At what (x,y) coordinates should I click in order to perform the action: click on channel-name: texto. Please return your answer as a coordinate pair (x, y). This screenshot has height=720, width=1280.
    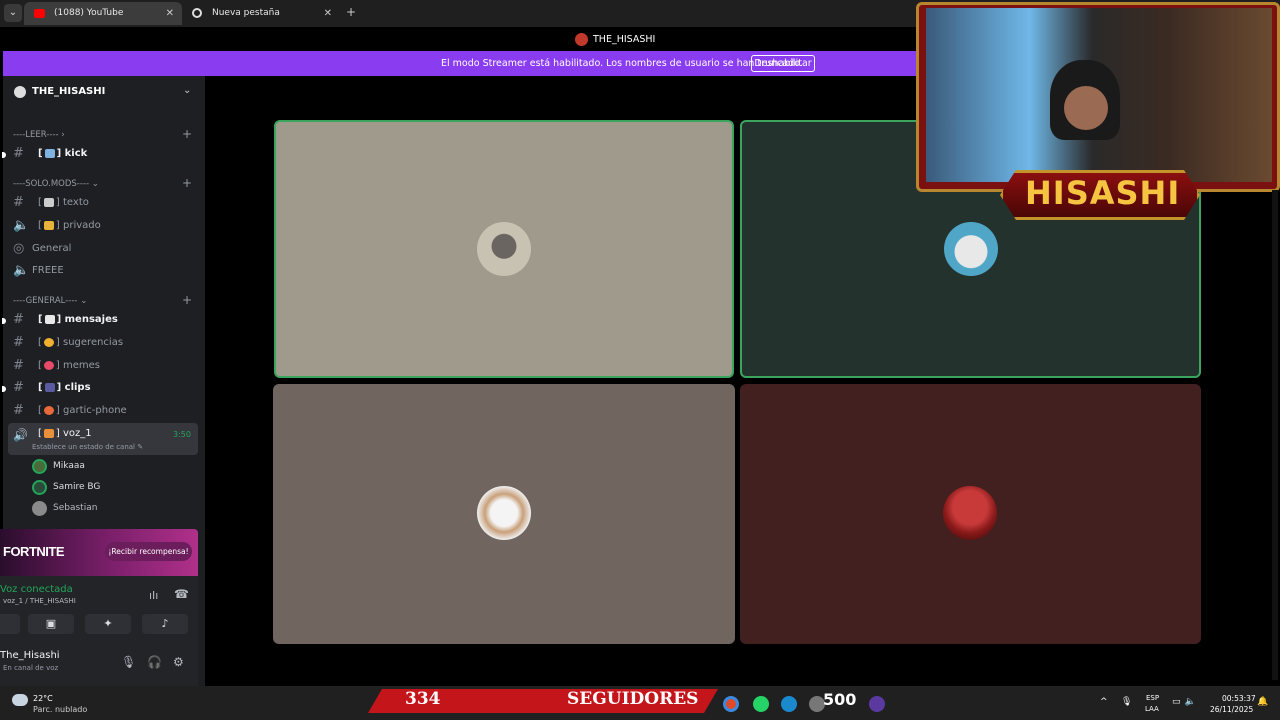
    Looking at the image, I should click on (76, 202).